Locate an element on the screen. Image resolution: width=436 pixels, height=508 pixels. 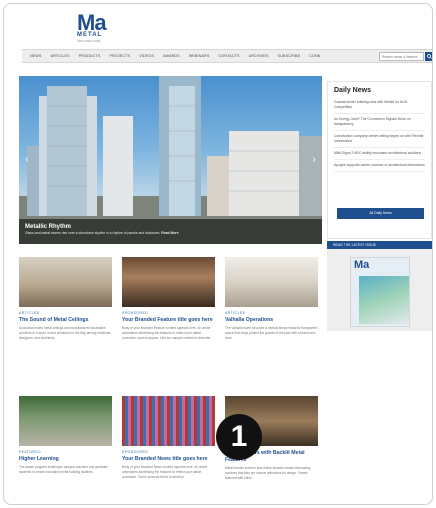
latest-issue-box: Ma is located at coordinates (379, 290).